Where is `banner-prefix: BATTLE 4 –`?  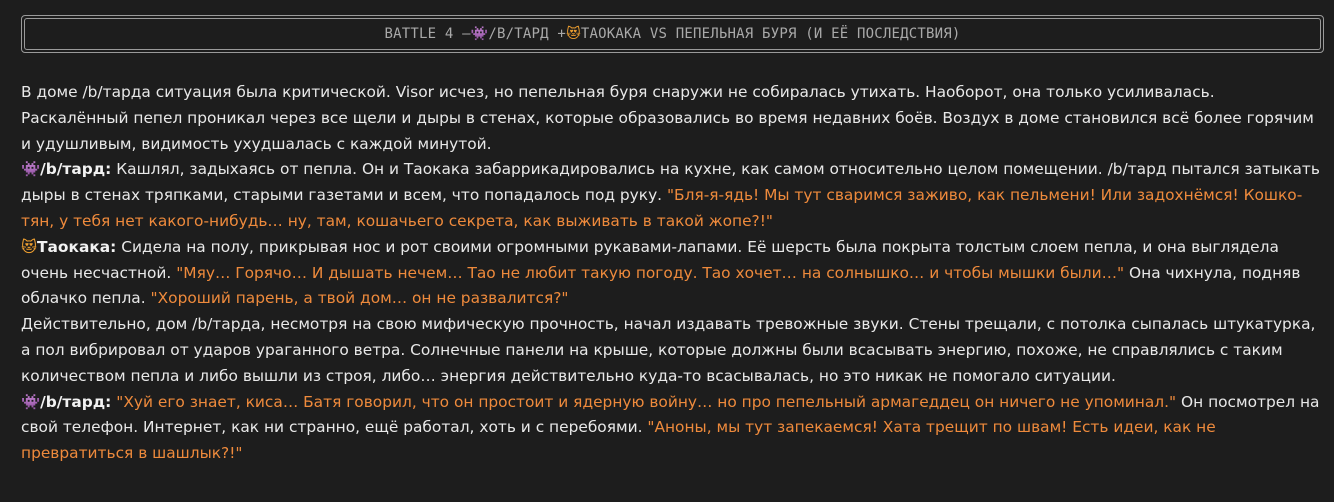
banner-prefix: BATTLE 4 – is located at coordinates (427, 34).